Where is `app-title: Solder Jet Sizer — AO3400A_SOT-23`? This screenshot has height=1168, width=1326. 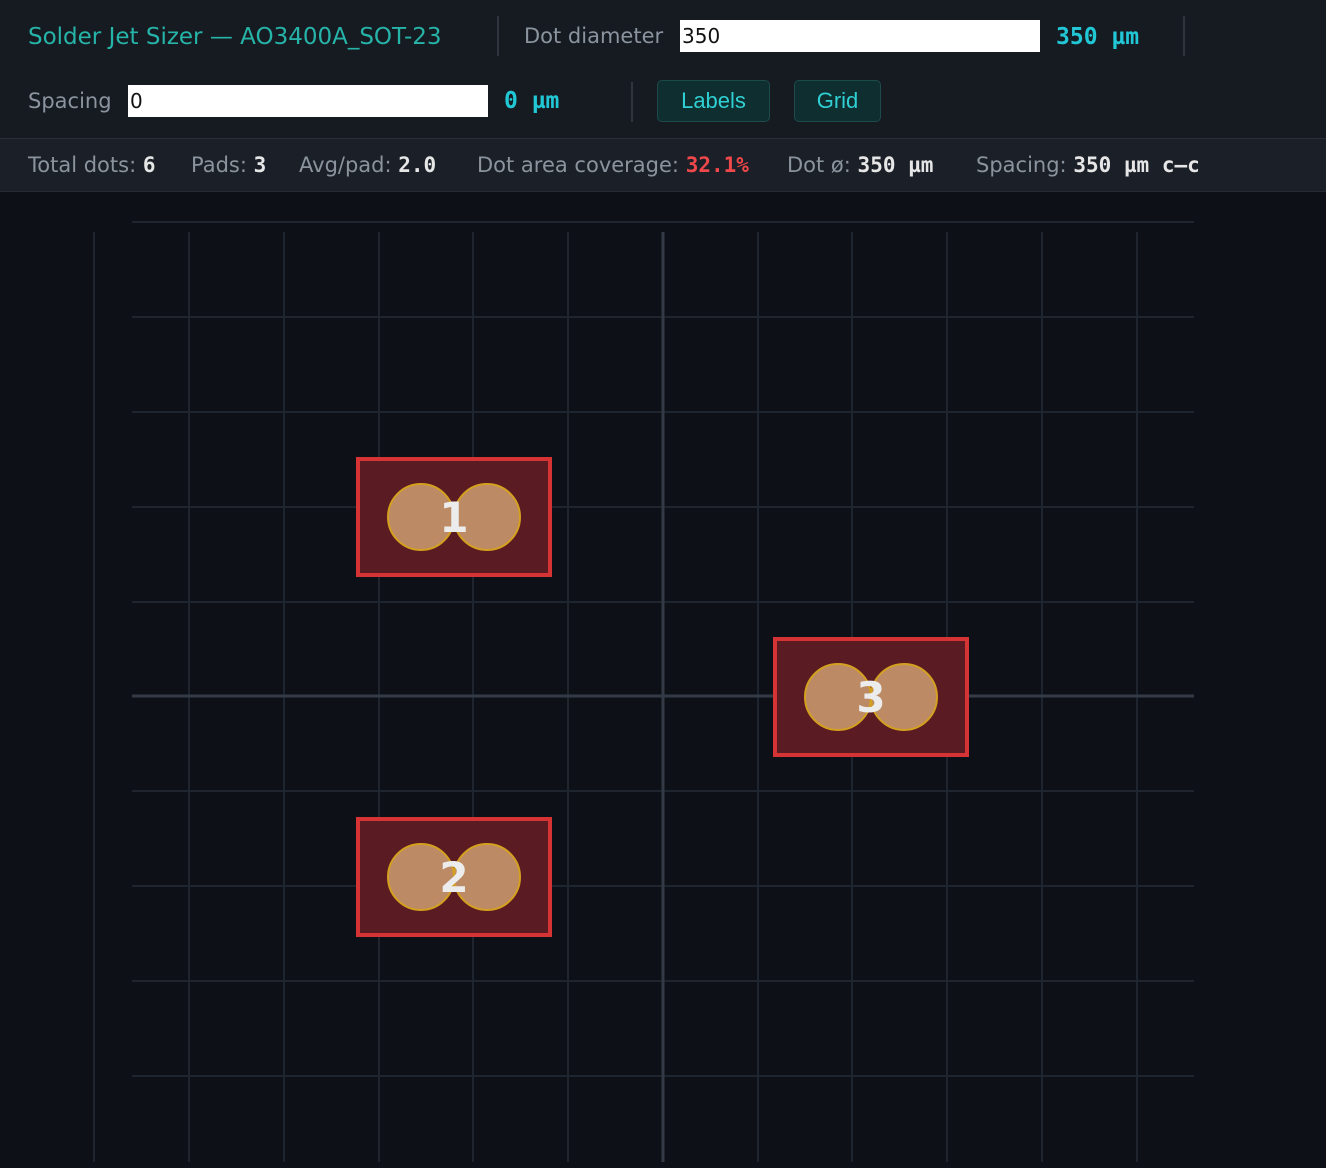 app-title: Solder Jet Sizer — AO3400A_SOT-23 is located at coordinates (235, 37).